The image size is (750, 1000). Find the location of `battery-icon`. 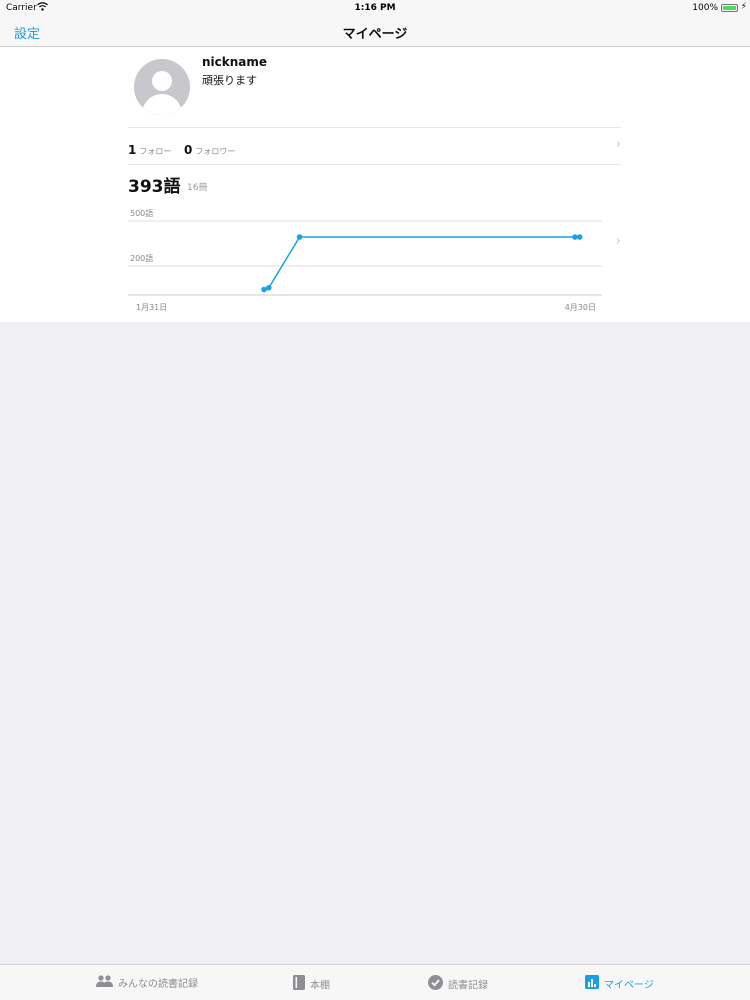

battery-icon is located at coordinates (729, 8).